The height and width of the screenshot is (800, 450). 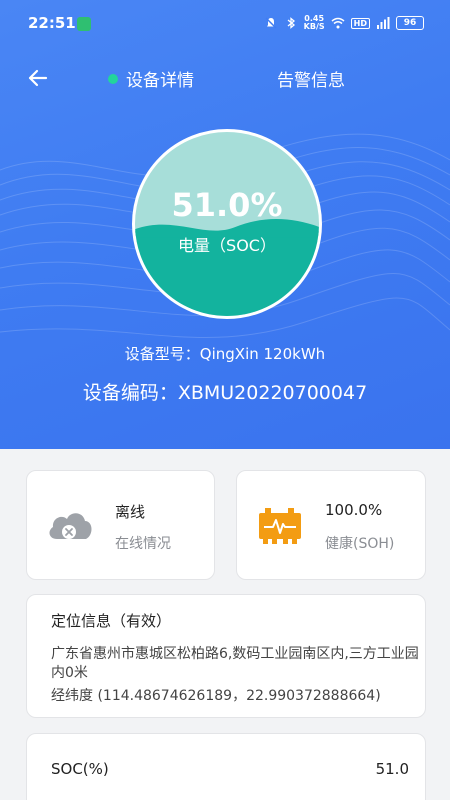 I want to click on soc-gauge: 51.0% 电量（SOC）, so click(x=227, y=224).